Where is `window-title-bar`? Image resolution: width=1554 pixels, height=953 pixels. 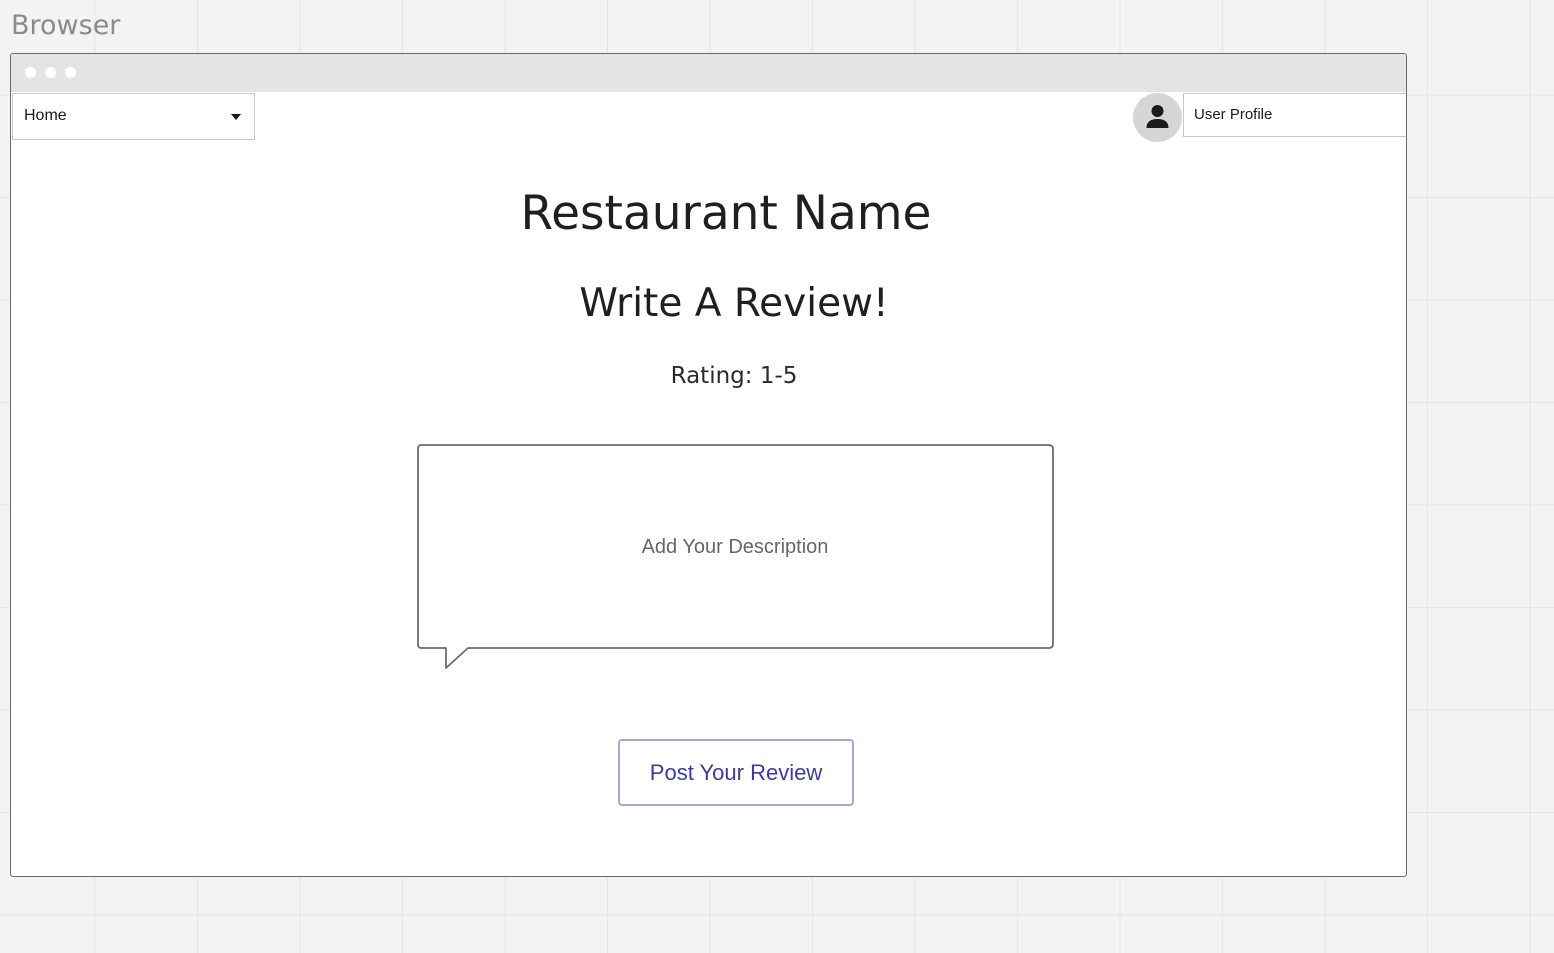
window-title-bar is located at coordinates (708, 73).